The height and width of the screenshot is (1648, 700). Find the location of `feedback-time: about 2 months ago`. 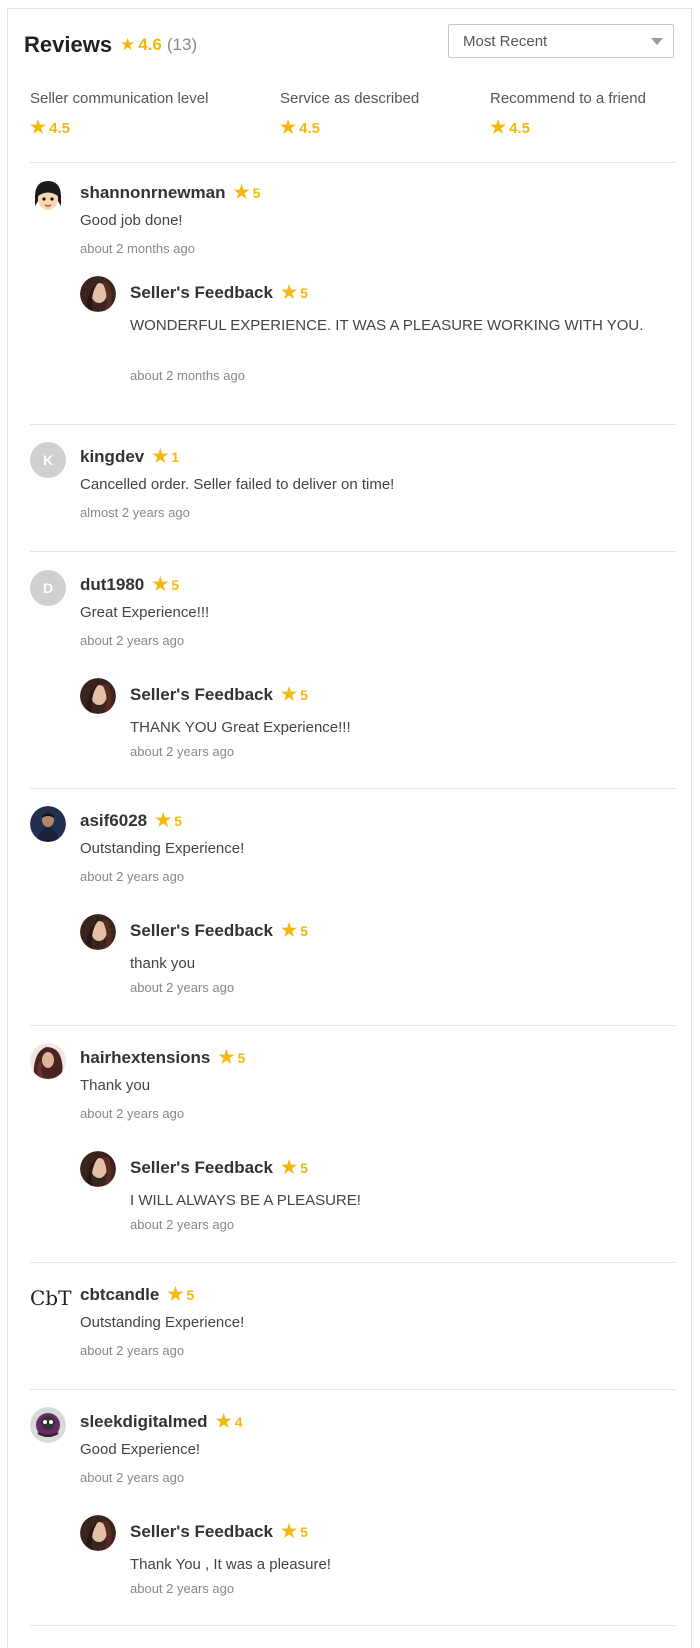

feedback-time: about 2 months ago is located at coordinates (187, 375).